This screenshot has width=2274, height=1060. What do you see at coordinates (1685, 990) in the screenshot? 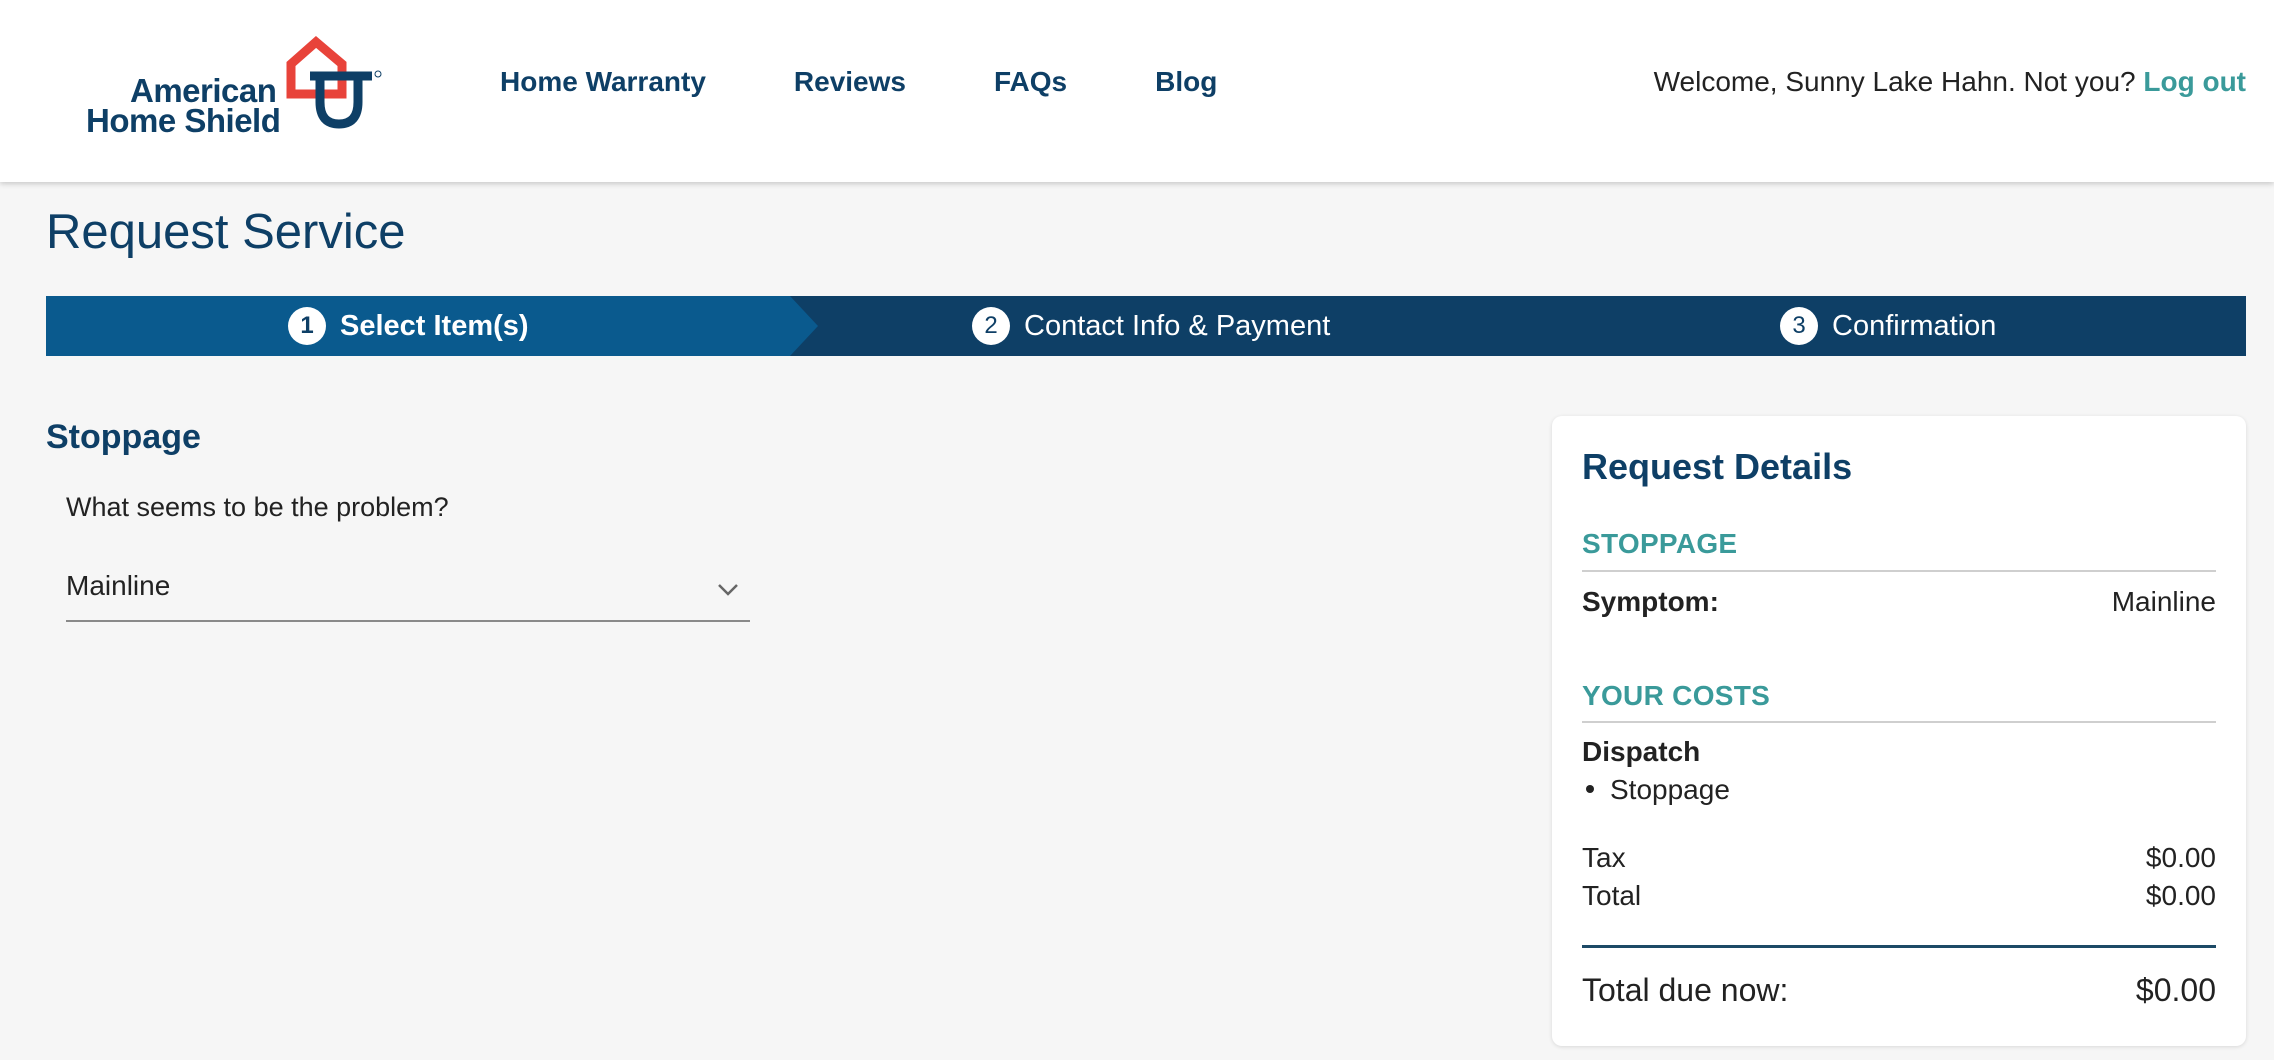
I see `total-due-label: Total due now:` at bounding box center [1685, 990].